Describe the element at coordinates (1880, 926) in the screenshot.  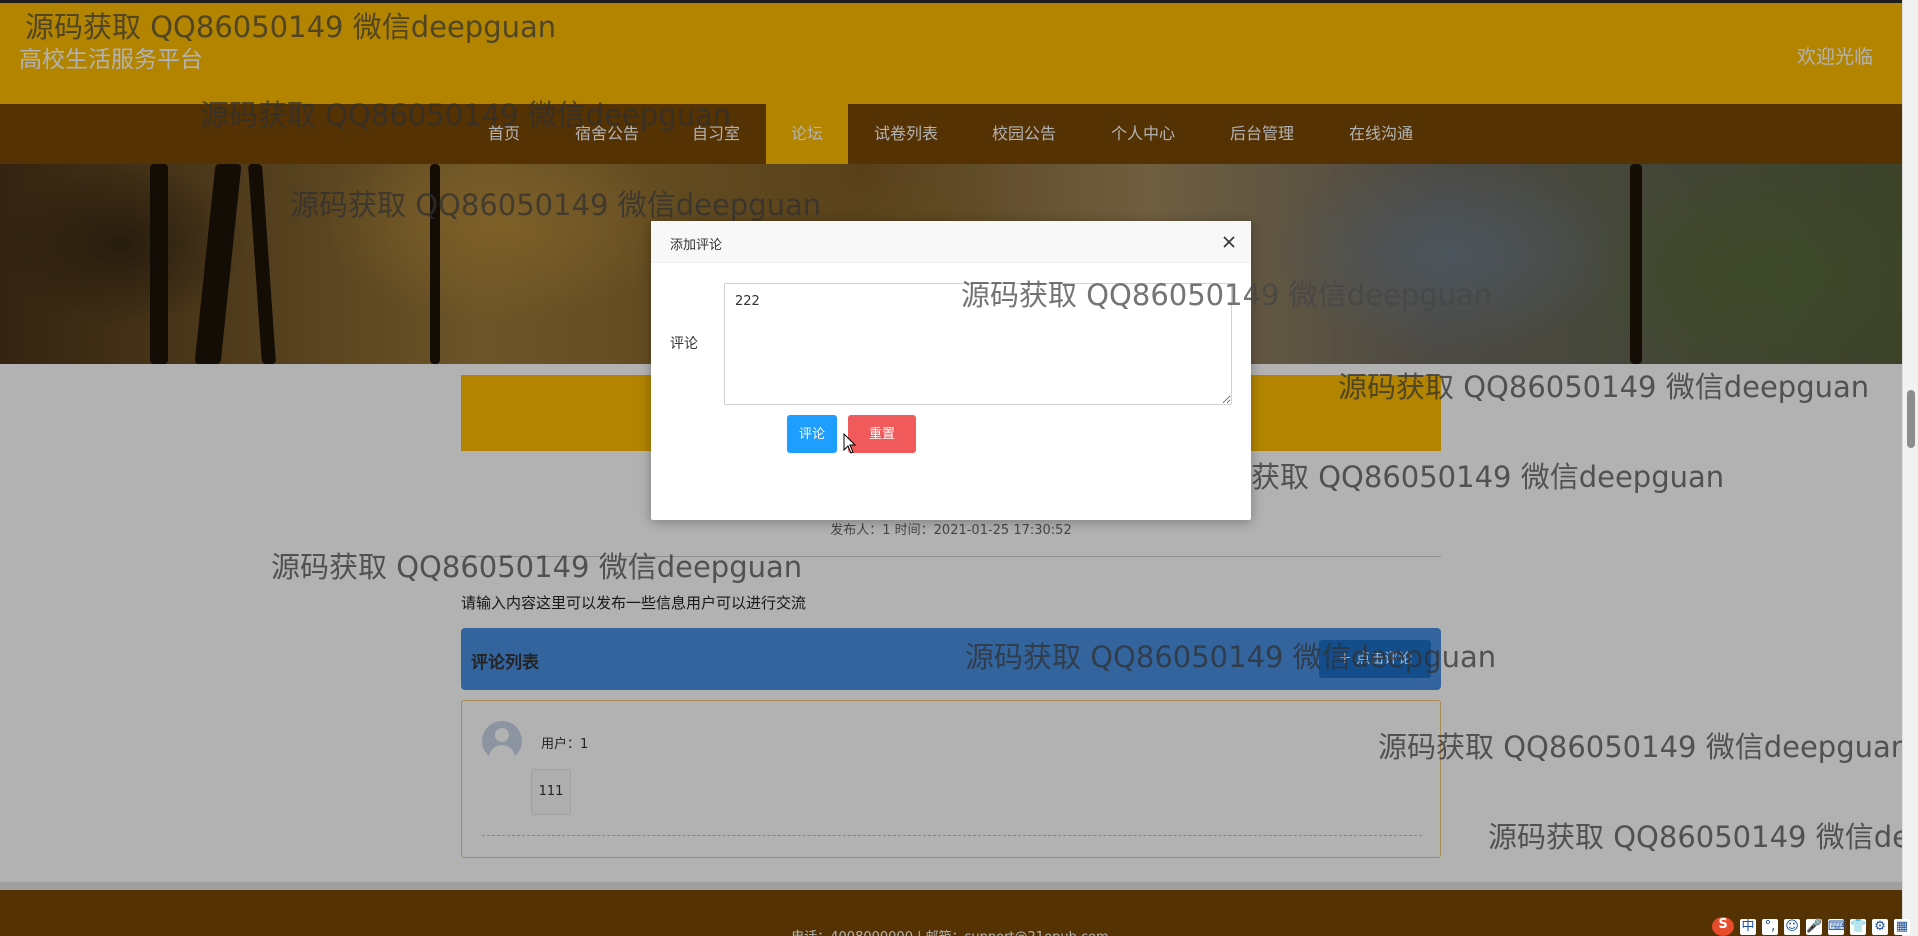
I see `tools-icon: ⚙` at that location.